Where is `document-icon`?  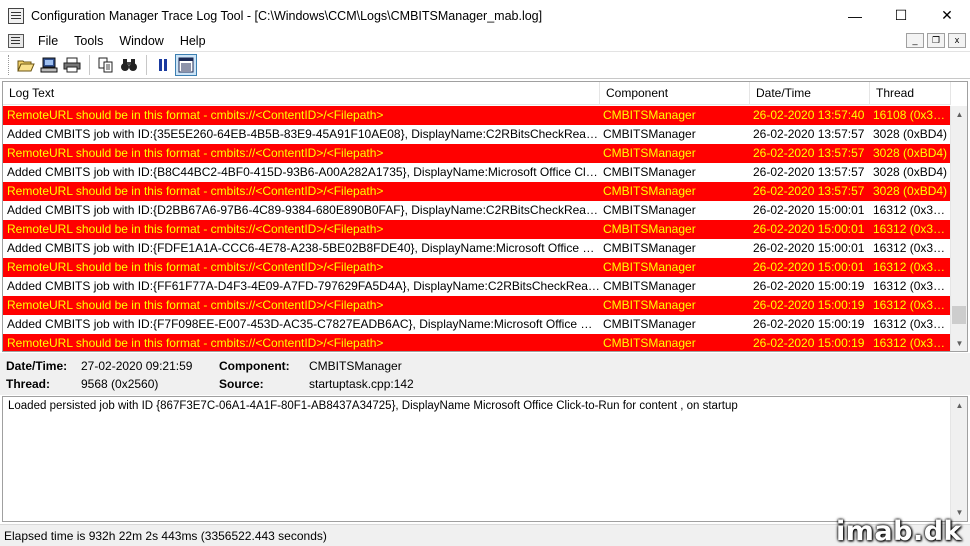
document-icon is located at coordinates (16, 41).